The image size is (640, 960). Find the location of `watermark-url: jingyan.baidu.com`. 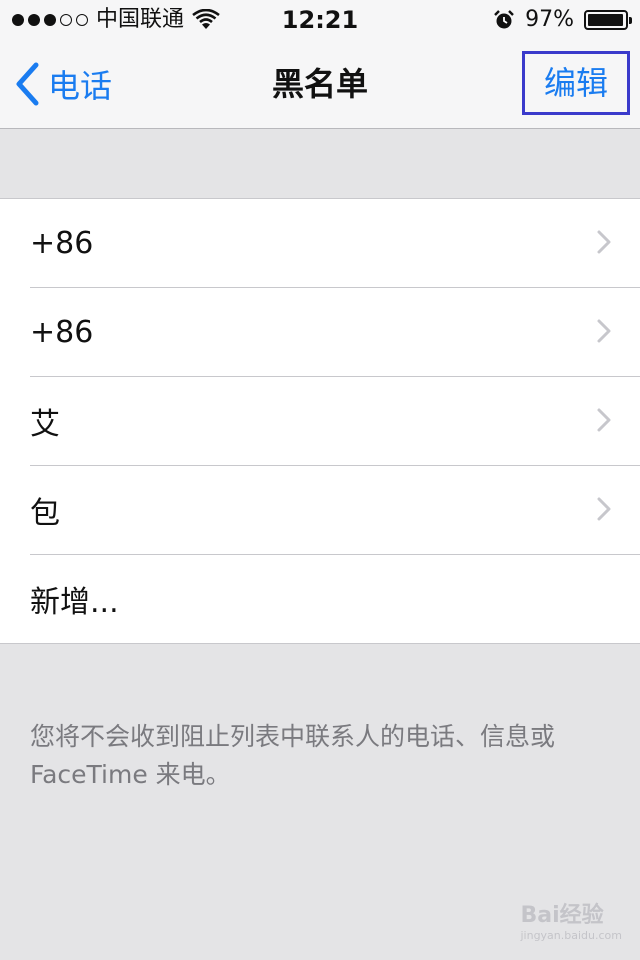

watermark-url: jingyan.baidu.com is located at coordinates (571, 935).